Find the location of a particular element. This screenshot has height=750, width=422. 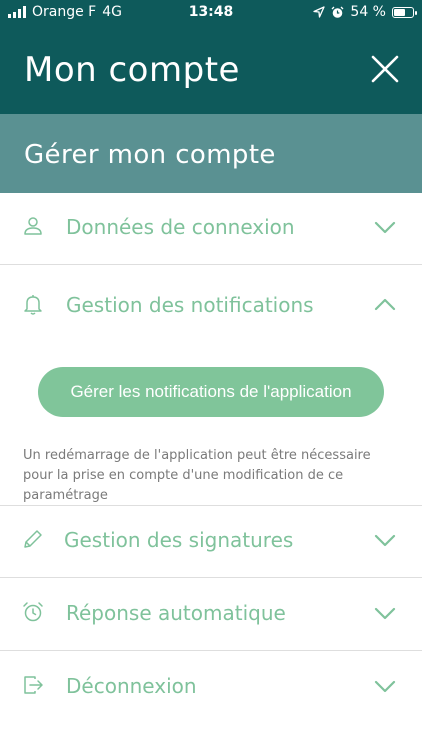

accordion-item-signatures: Gestion des signatures is located at coordinates (211, 542).